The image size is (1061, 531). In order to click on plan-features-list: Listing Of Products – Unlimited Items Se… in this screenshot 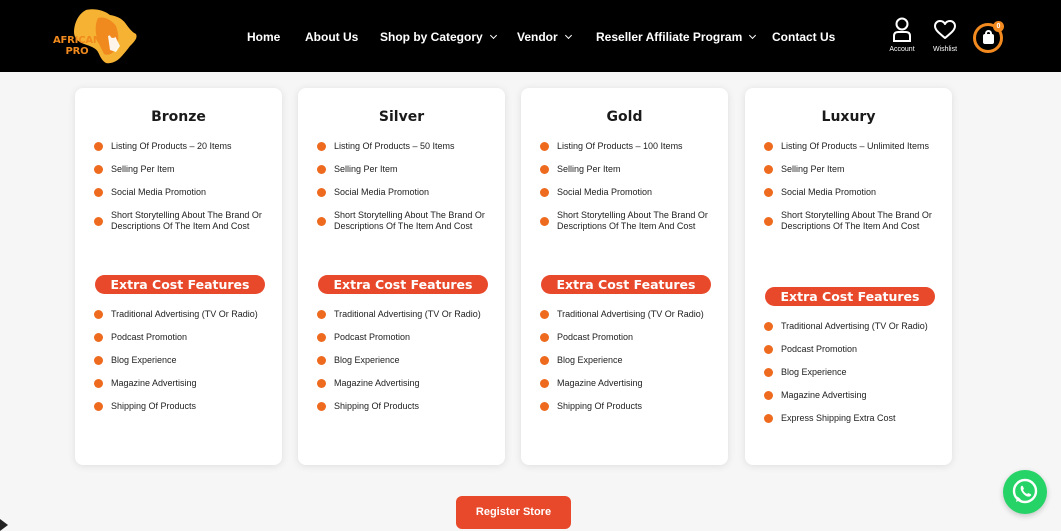, I will do `click(851, 192)`.